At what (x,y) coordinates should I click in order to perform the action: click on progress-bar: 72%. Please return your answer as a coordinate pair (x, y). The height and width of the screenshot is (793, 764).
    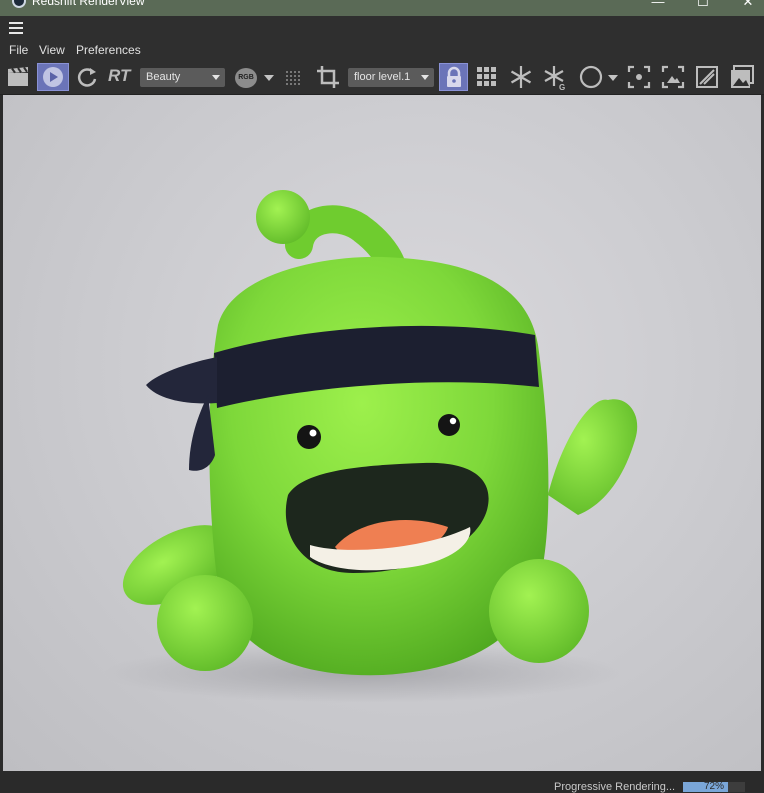
    Looking at the image, I should click on (714, 786).